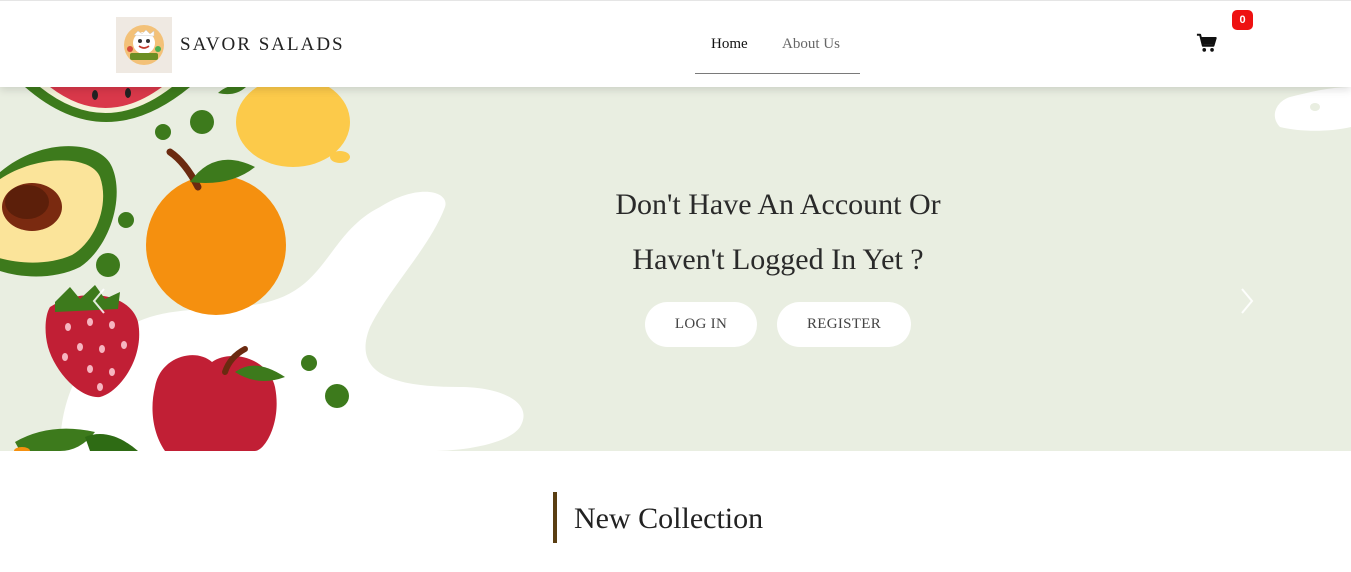 This screenshot has height=572, width=1351. Describe the element at coordinates (777, 37) in the screenshot. I see `main-nav: Home About Us` at that location.